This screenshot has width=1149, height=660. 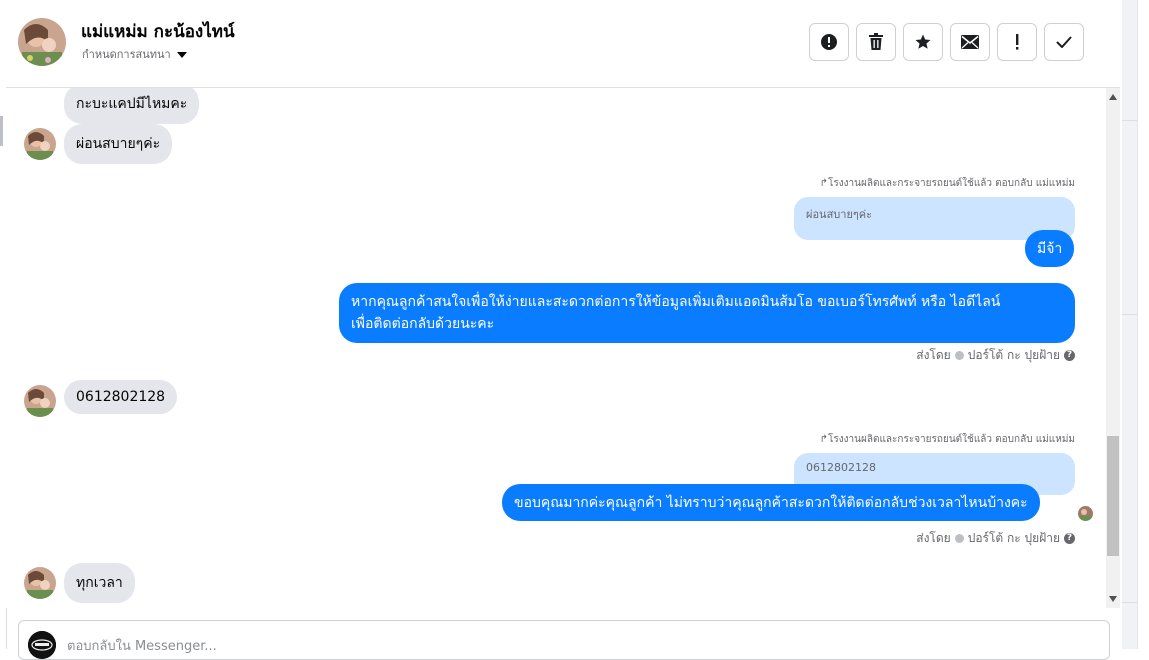 What do you see at coordinates (132, 106) in the screenshot?
I see `incoming-message: กะบะแคปมีไหมคะ` at bounding box center [132, 106].